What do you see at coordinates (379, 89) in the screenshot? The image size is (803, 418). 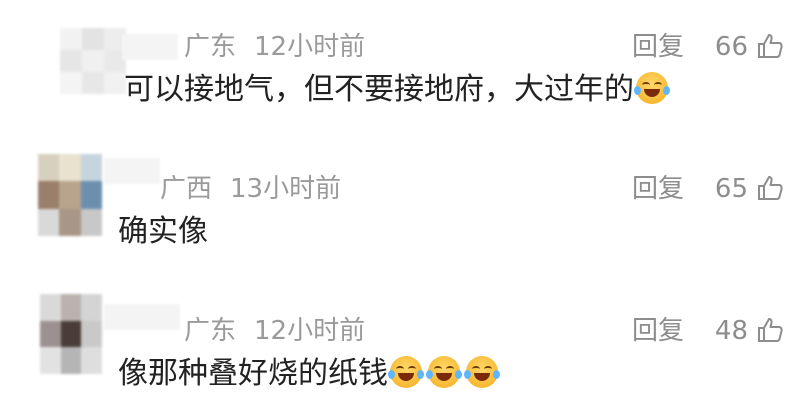 I see `comment-body: 可以接地气，但不要接地府，大过年的` at bounding box center [379, 89].